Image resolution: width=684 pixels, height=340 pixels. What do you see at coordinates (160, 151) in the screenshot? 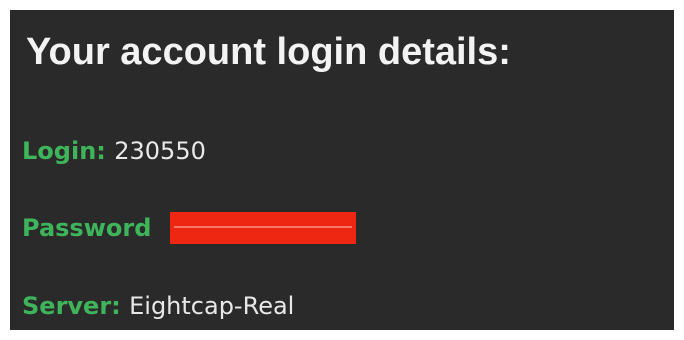
I see `login-value: 230550` at bounding box center [160, 151].